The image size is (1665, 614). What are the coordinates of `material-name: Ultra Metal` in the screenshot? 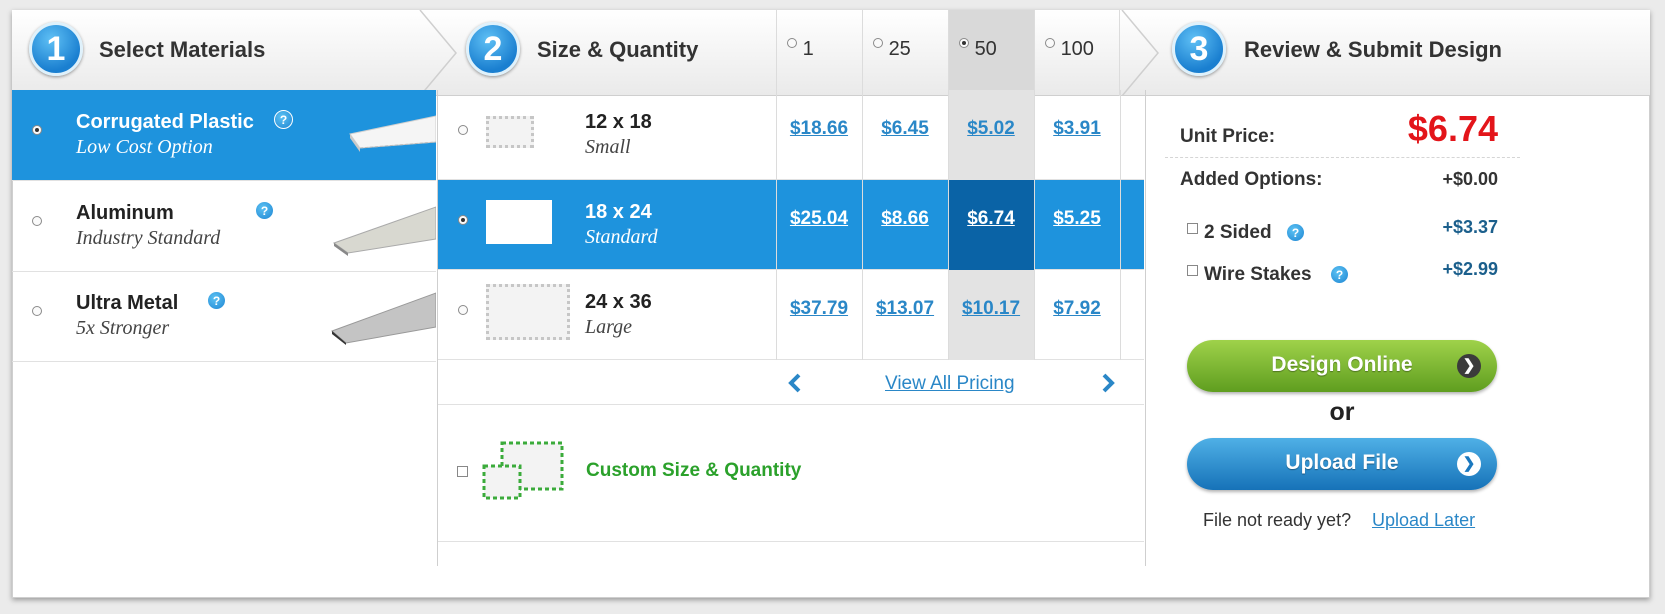 It's located at (127, 303).